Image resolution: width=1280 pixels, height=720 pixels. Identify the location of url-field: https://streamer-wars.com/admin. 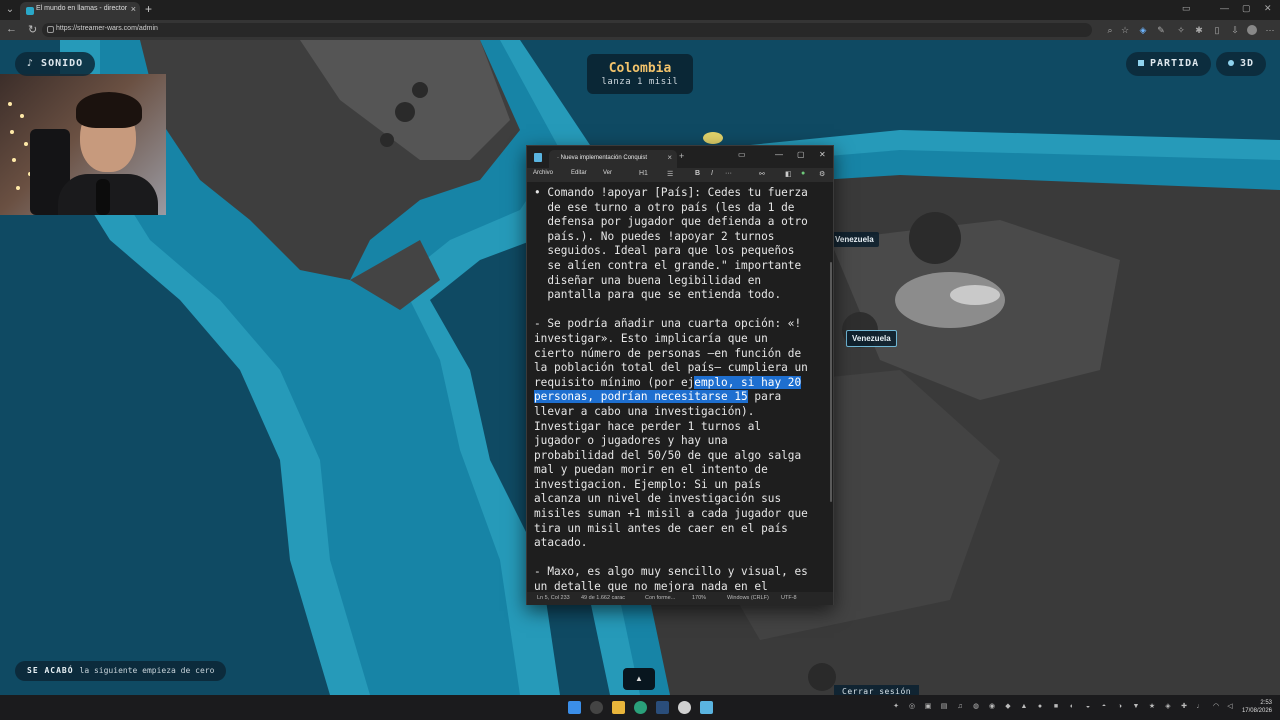
(567, 30).